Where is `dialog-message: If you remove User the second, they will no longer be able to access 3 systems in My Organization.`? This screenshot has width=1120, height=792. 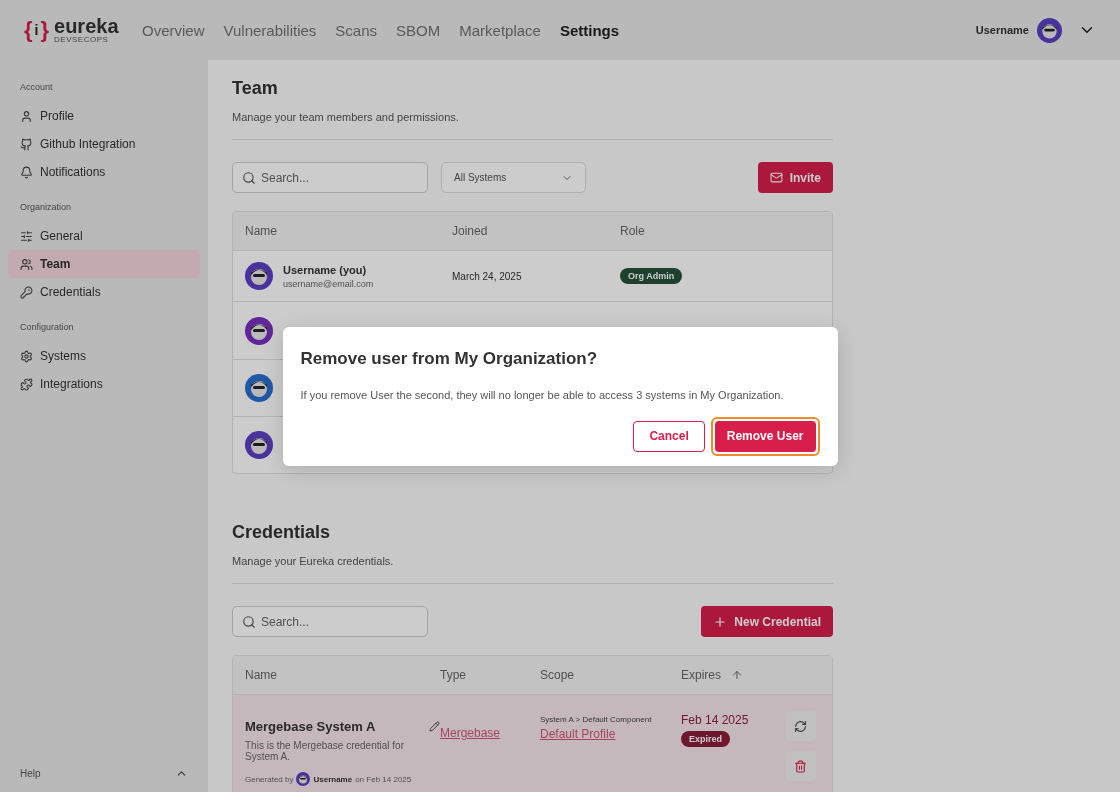
dialog-message: If you remove User the second, they will no longer be able to access 3 systems in My Organization. is located at coordinates (542, 394).